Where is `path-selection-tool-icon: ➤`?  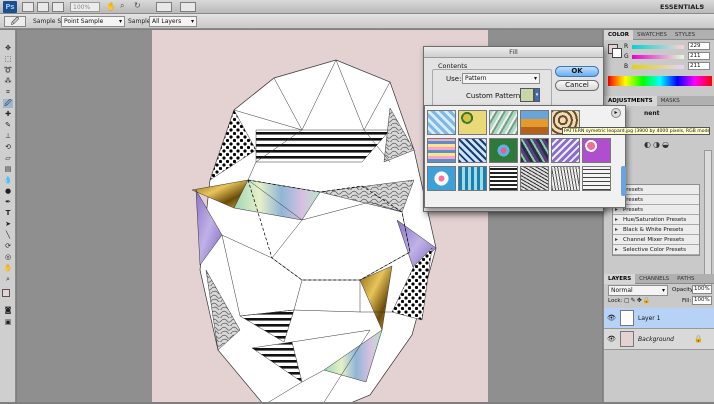
path-selection-tool-icon: ➤ is located at coordinates (8, 224).